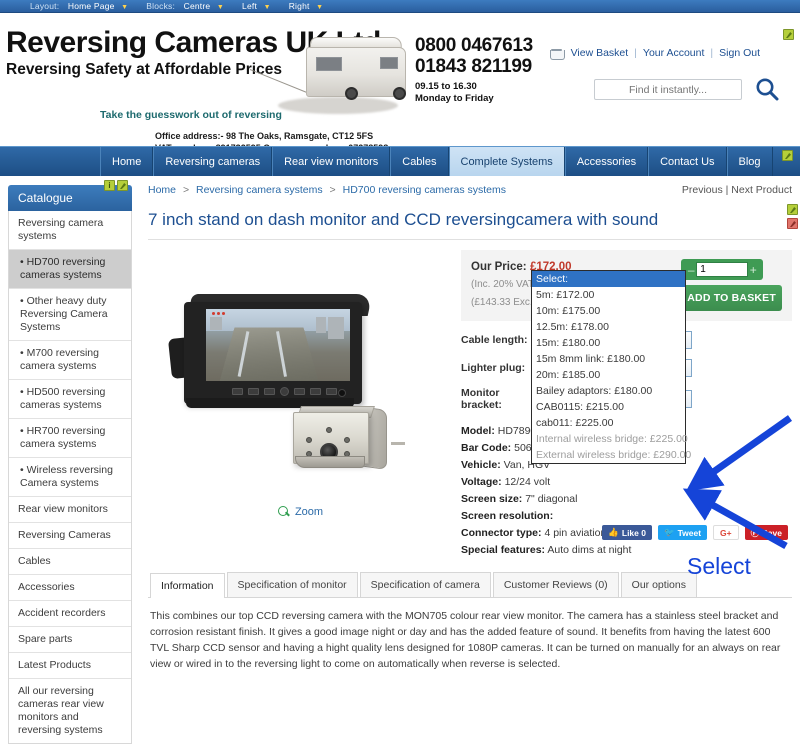 Image resolution: width=800 pixels, height=744 pixels. What do you see at coordinates (213, 161) in the screenshot?
I see `nav-item-reversing-cameras: Reversing cameras` at bounding box center [213, 161].